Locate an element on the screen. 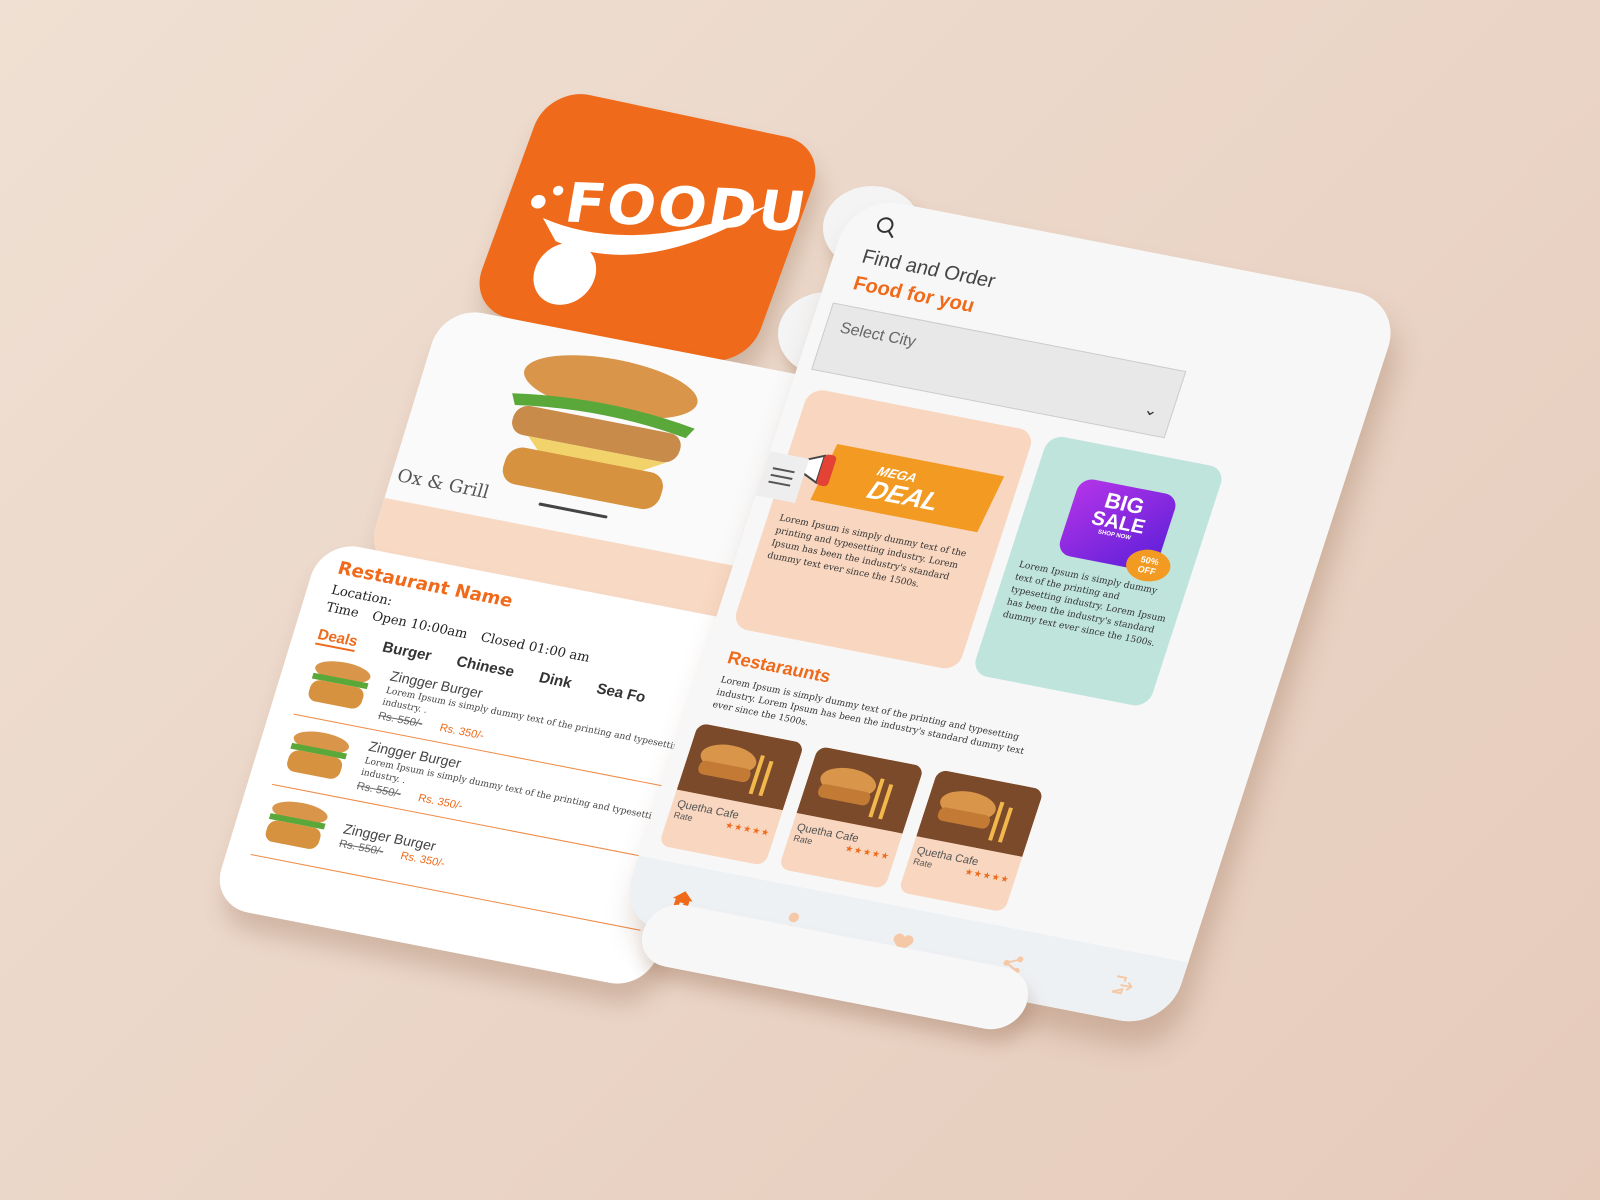 The width and height of the screenshot is (1600, 1200). discount-off: OFF is located at coordinates (1147, 570).